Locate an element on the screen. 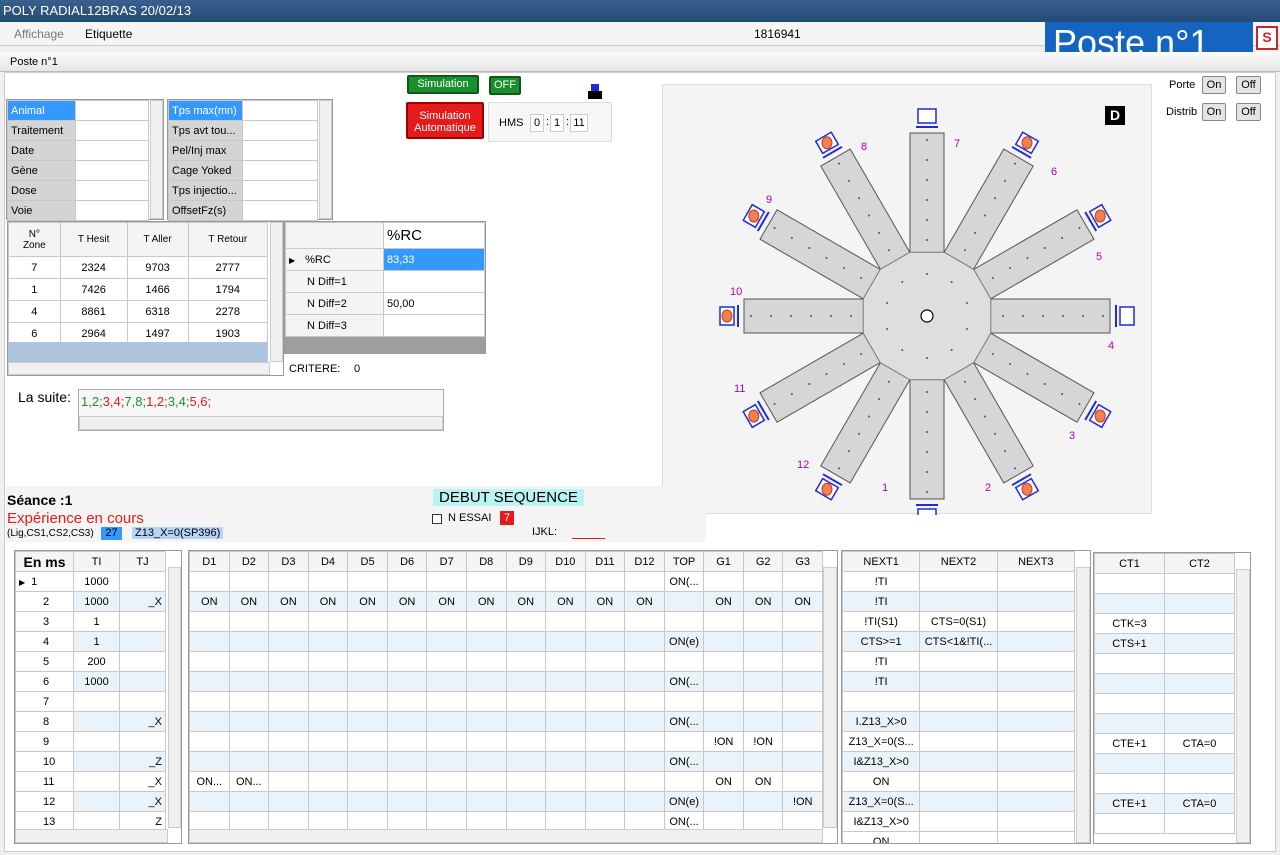 The height and width of the screenshot is (855, 1280). simulation-button: Simulation is located at coordinates (443, 84).